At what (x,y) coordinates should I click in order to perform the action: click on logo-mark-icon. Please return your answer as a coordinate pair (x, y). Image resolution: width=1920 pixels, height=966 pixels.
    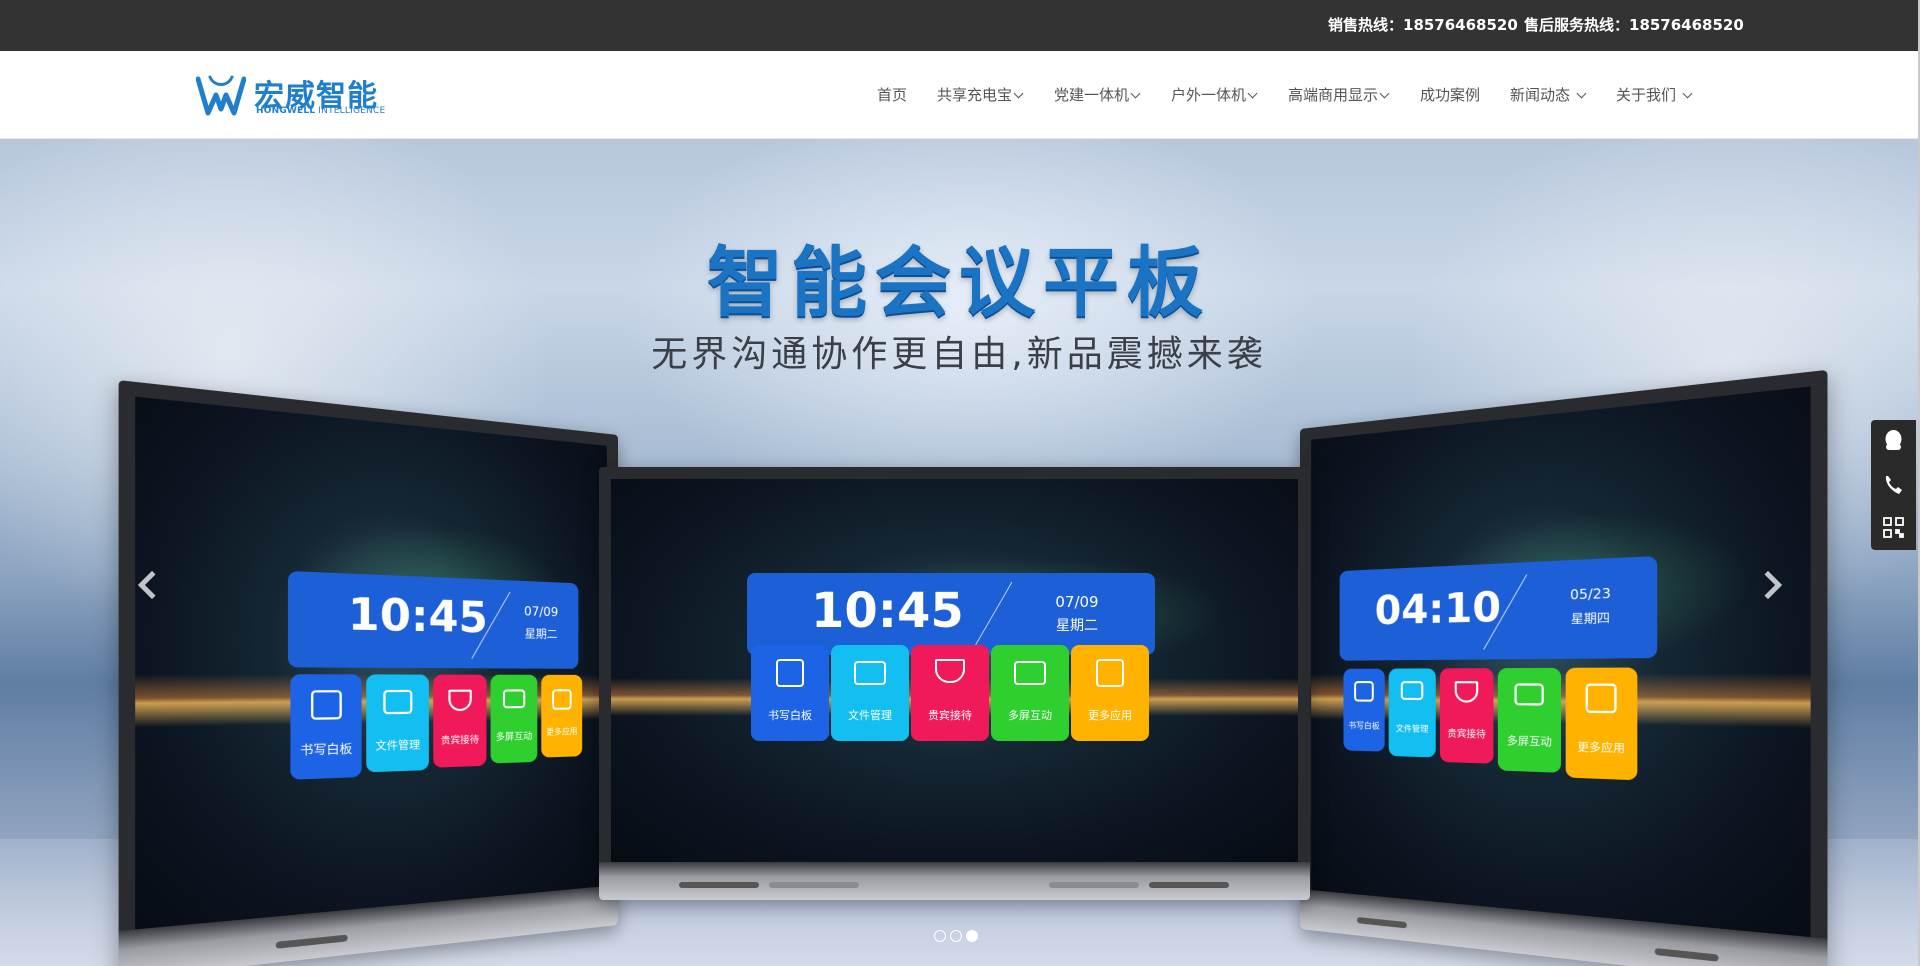
    Looking at the image, I should click on (221, 95).